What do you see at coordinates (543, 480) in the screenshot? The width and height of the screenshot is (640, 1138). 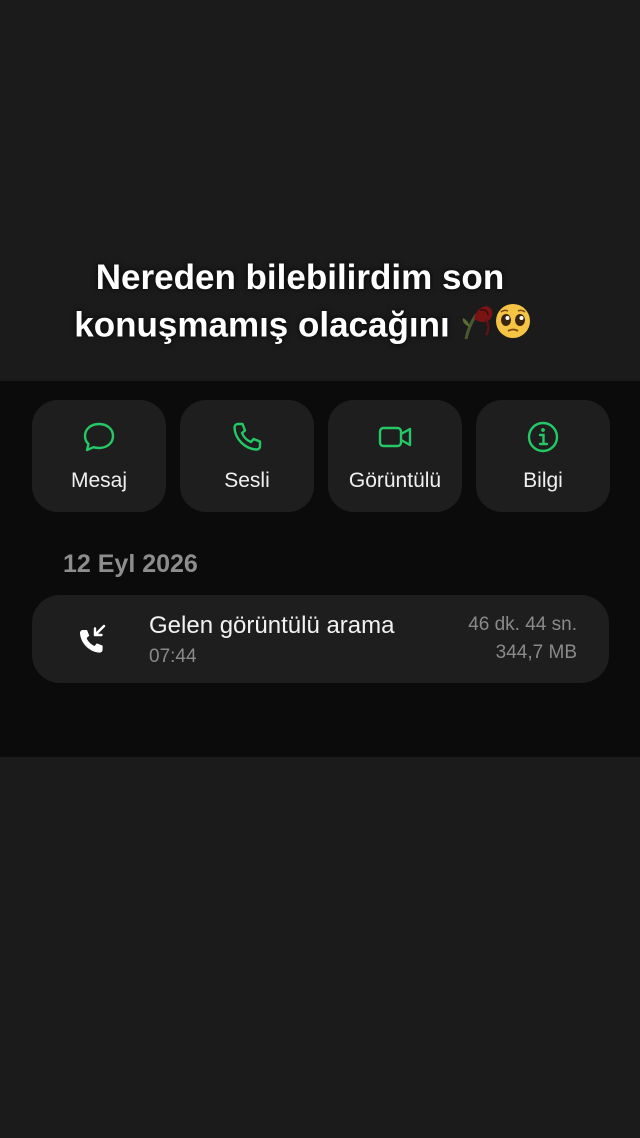 I see `info-button-label: Bilgi` at bounding box center [543, 480].